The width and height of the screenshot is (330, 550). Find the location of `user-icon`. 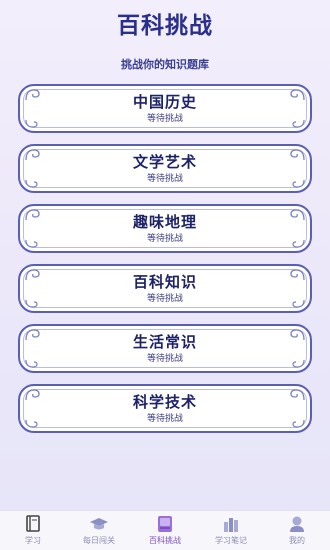

user-icon is located at coordinates (297, 524).